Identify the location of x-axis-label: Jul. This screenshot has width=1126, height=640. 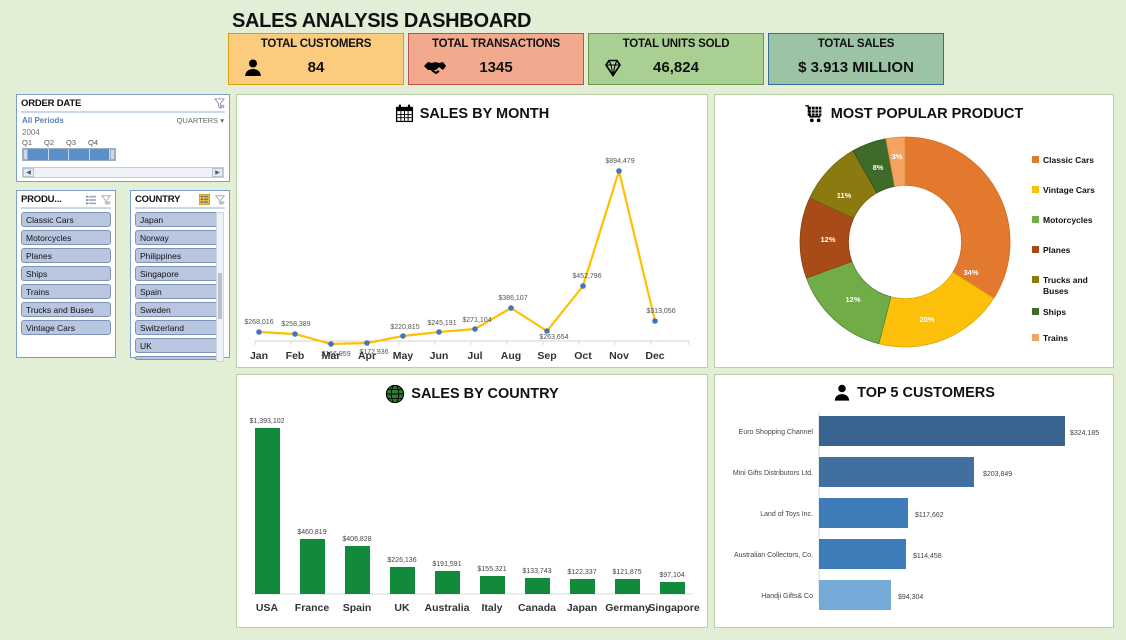
(474, 356).